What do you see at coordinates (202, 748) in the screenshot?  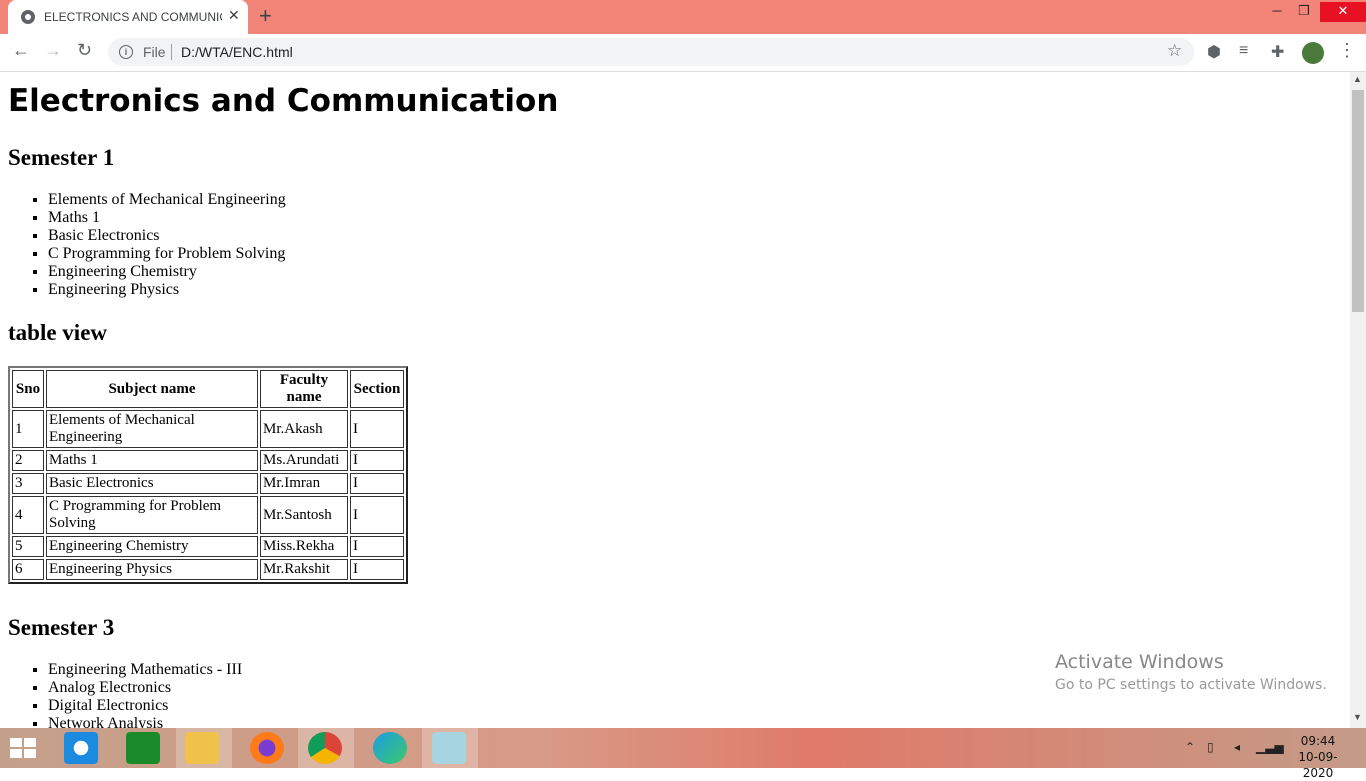 I see `file-explorer-icon` at bounding box center [202, 748].